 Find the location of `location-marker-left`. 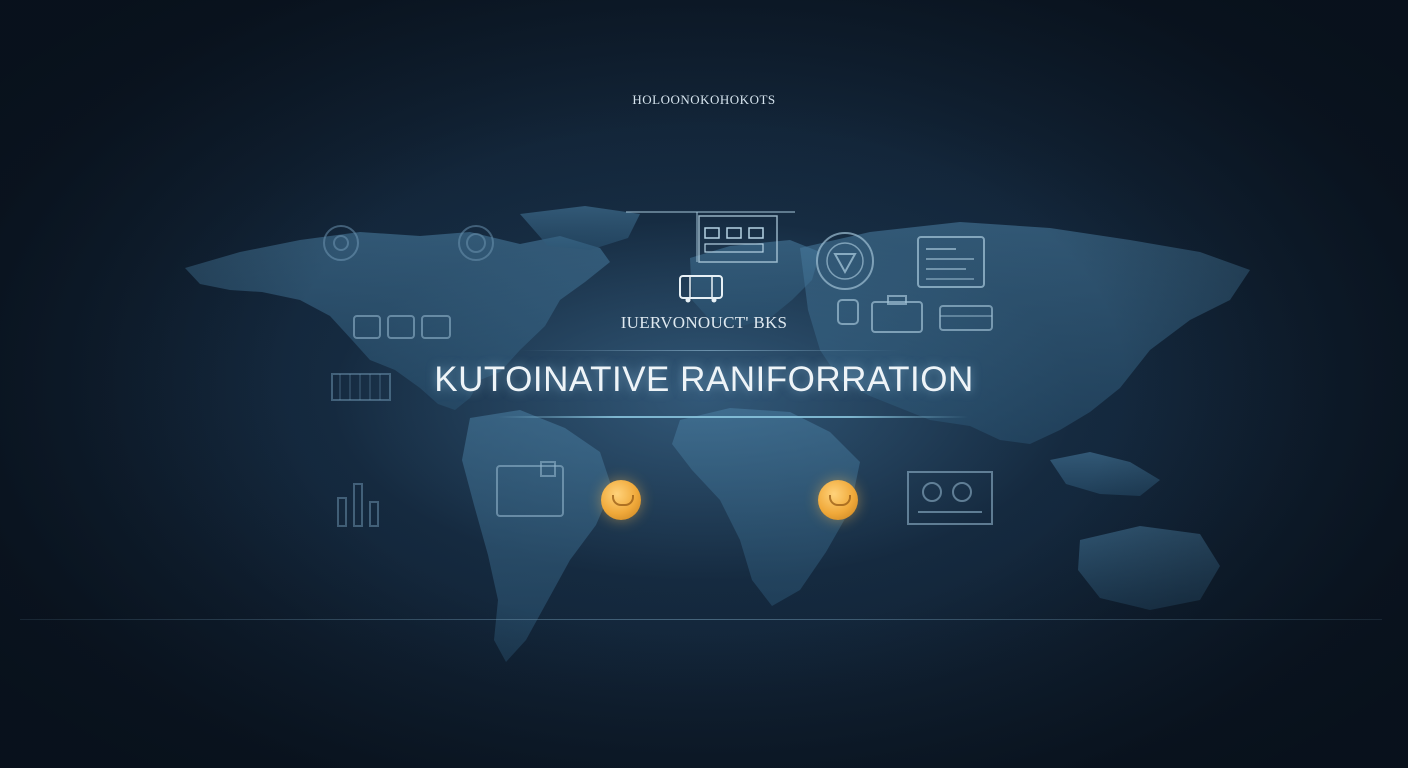

location-marker-left is located at coordinates (621, 500).